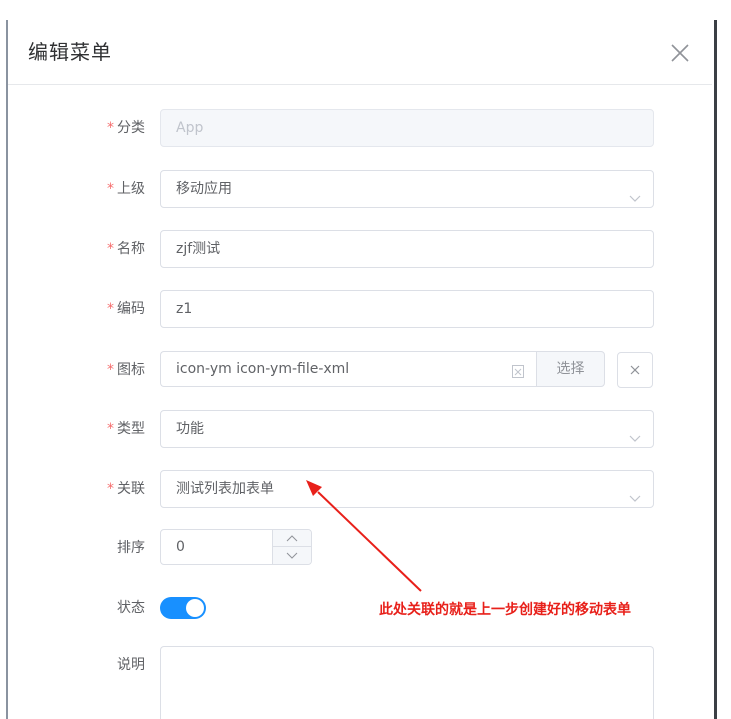  I want to click on background-page-edge-left, so click(4, 359).